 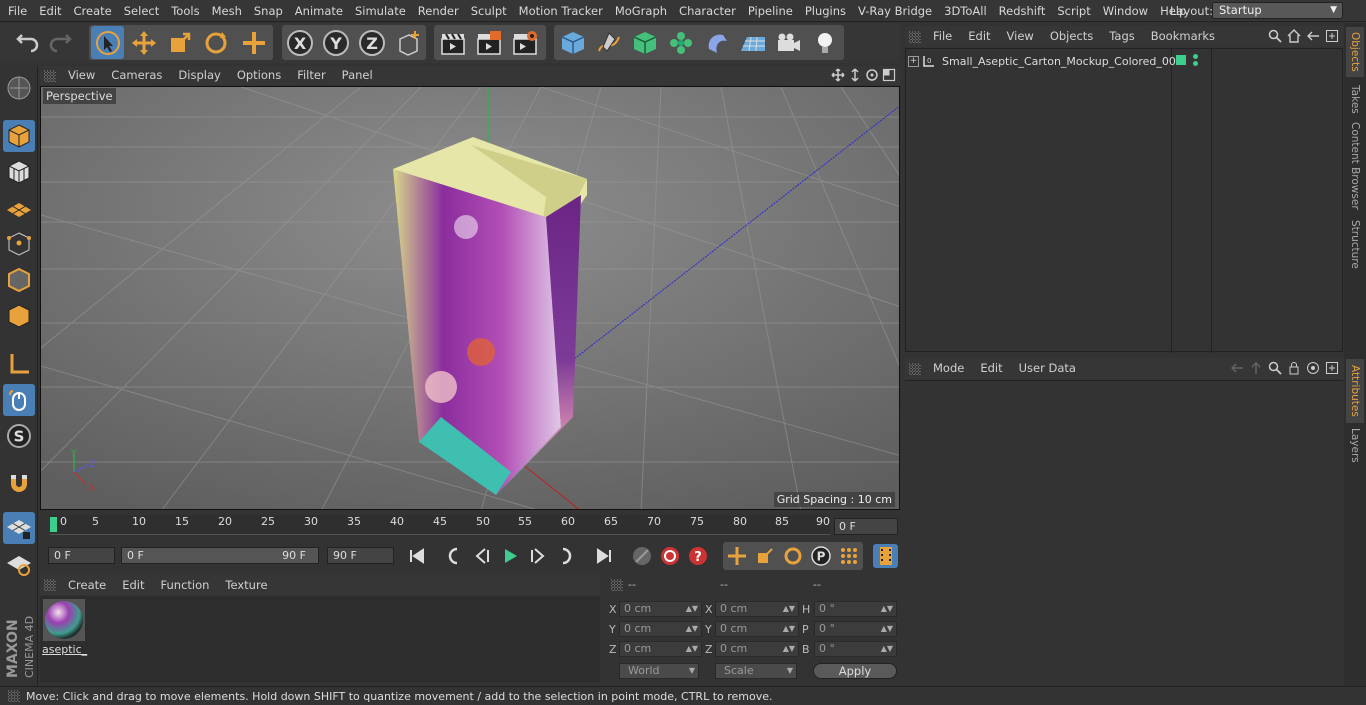 What do you see at coordinates (979, 36) in the screenshot?
I see `object-menu-edit: Edit` at bounding box center [979, 36].